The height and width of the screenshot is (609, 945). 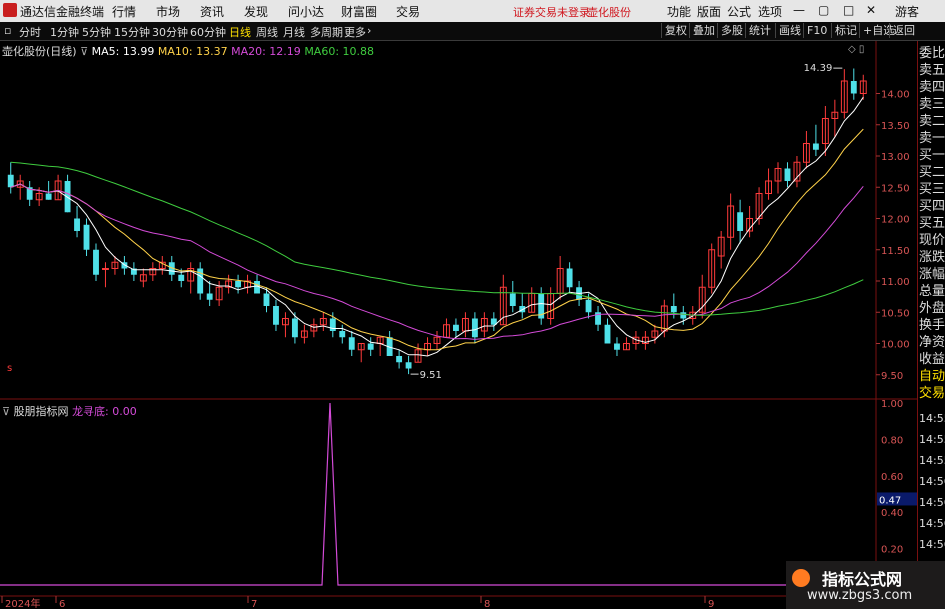 What do you see at coordinates (789, 30) in the screenshot?
I see `draw-button: 画线` at bounding box center [789, 30].